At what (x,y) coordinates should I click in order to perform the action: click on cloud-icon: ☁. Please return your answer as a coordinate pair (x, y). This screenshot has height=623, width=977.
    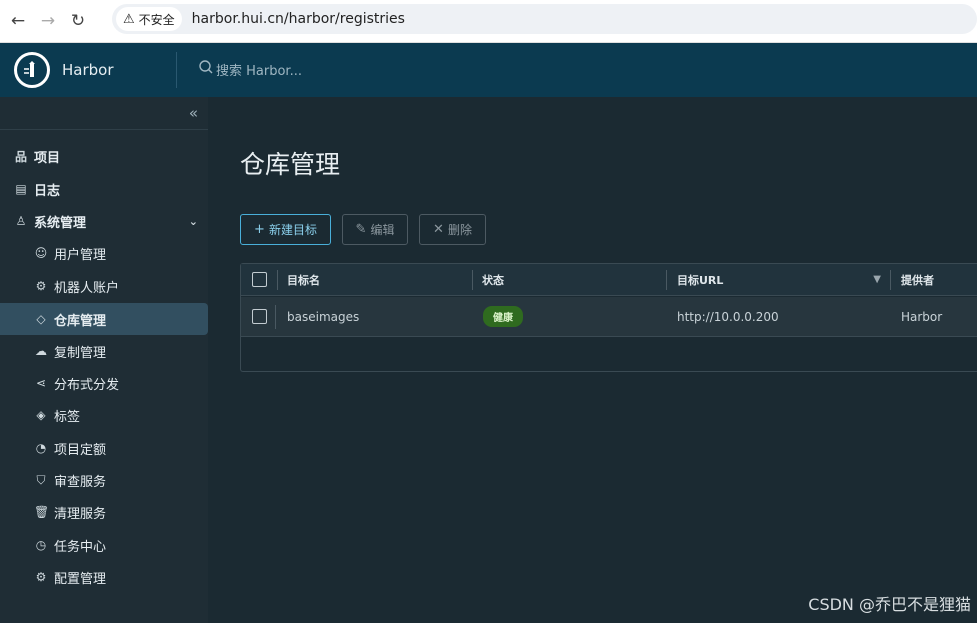
    Looking at the image, I should click on (41, 351).